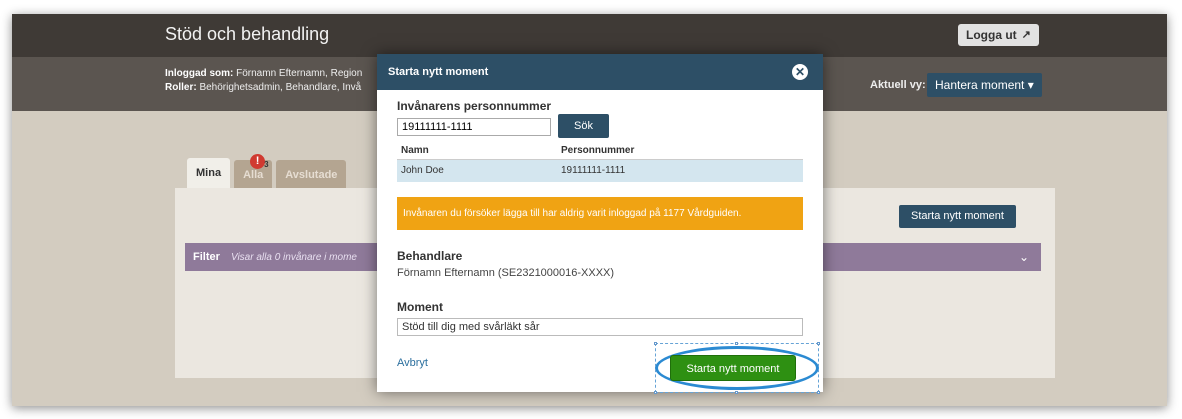 This screenshot has width=1182, height=419. I want to click on moment-field, so click(600, 327).